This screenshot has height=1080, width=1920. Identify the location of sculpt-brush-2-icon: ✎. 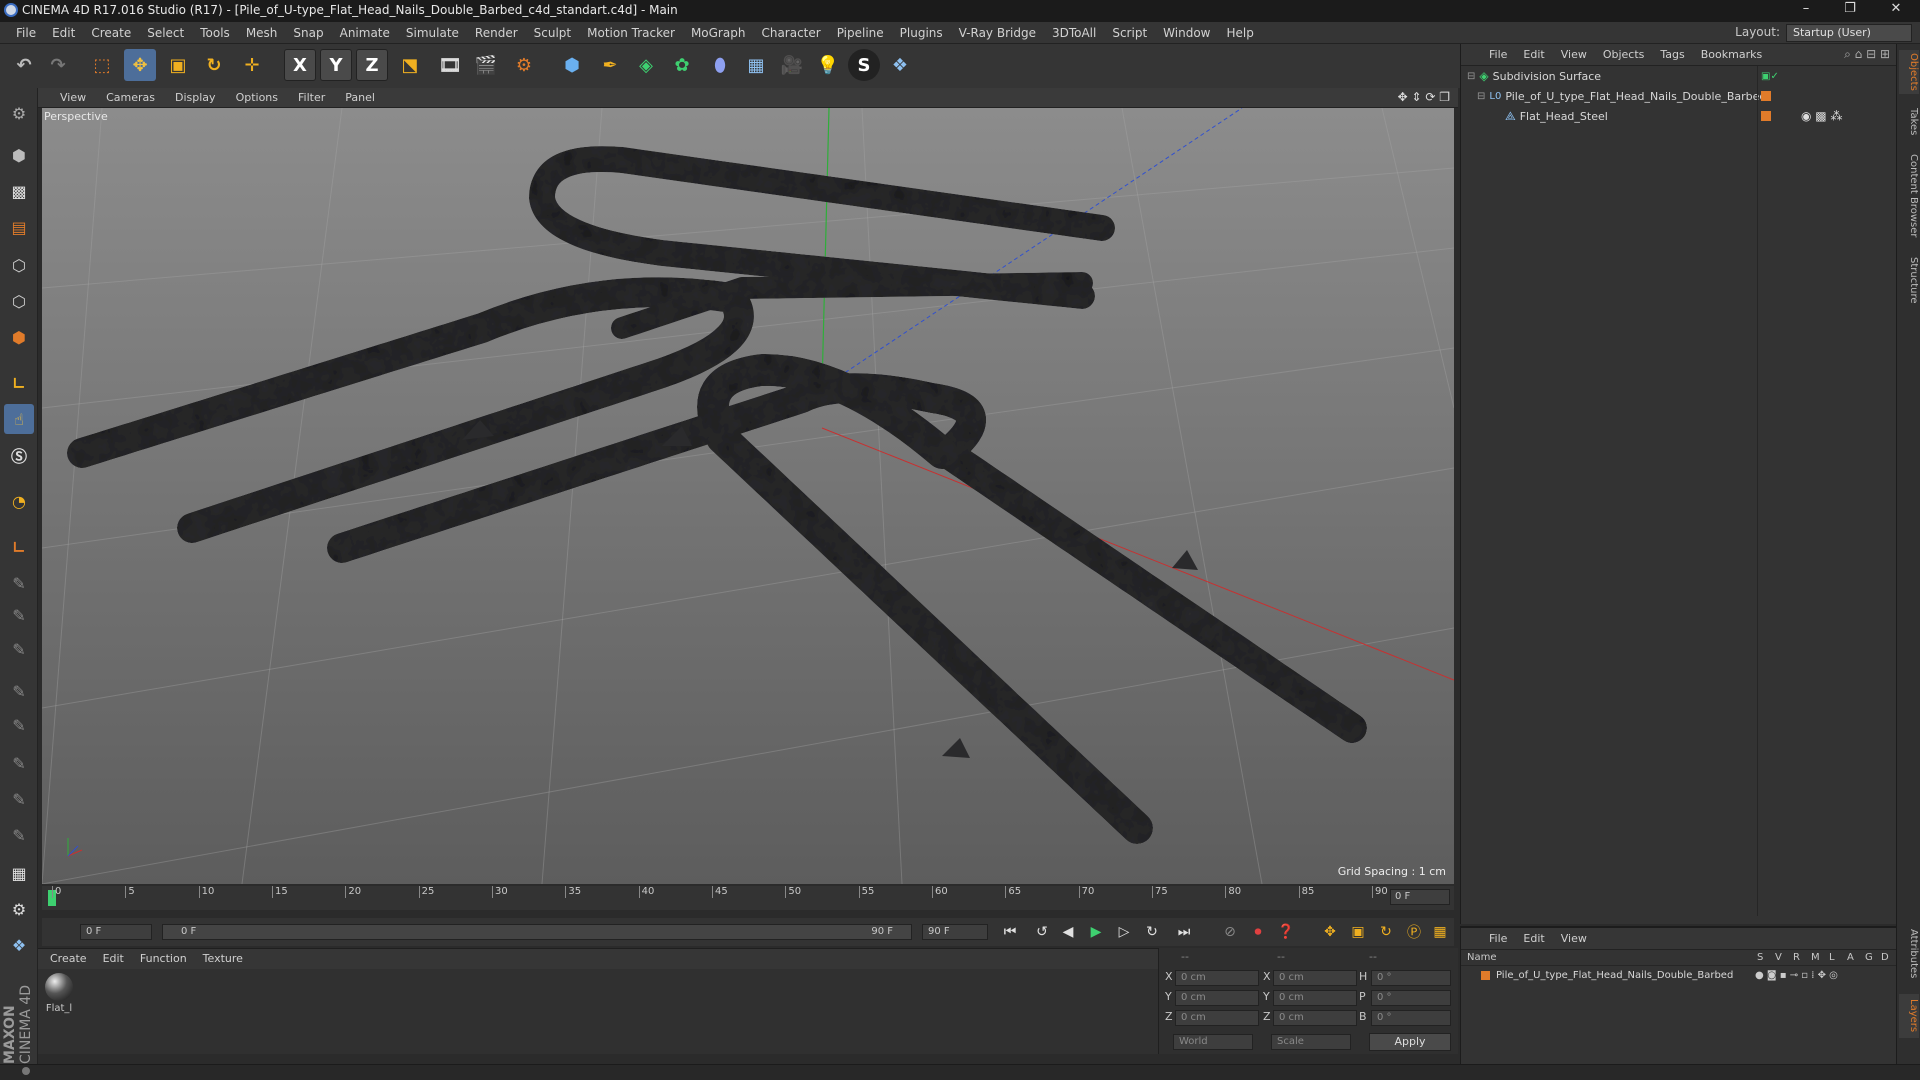
(19, 615).